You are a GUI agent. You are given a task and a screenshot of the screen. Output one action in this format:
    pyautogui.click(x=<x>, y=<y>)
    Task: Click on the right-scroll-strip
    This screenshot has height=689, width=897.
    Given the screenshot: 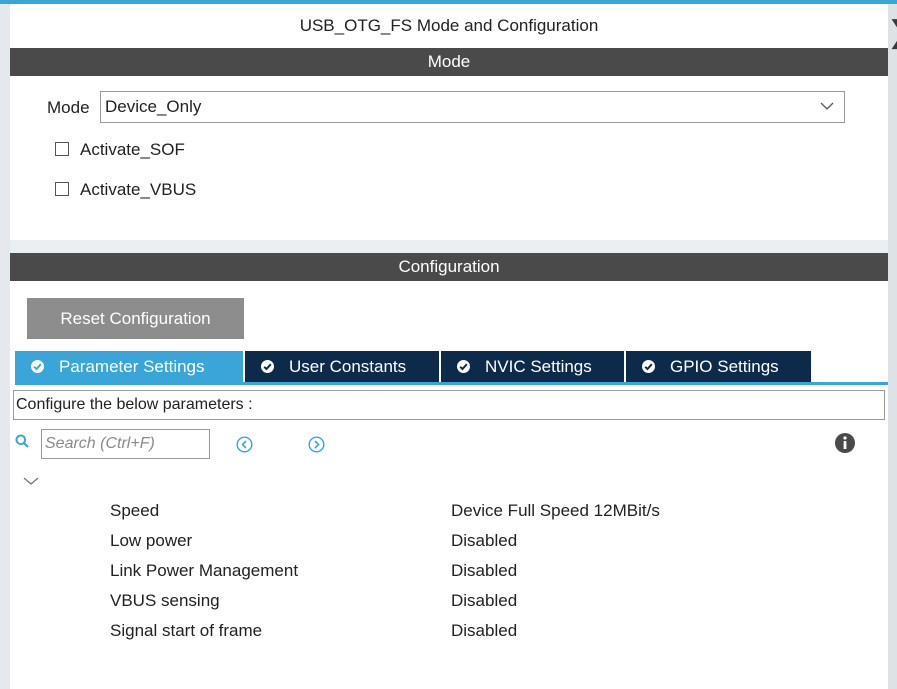 What is the action you would take?
    pyautogui.click(x=892, y=346)
    